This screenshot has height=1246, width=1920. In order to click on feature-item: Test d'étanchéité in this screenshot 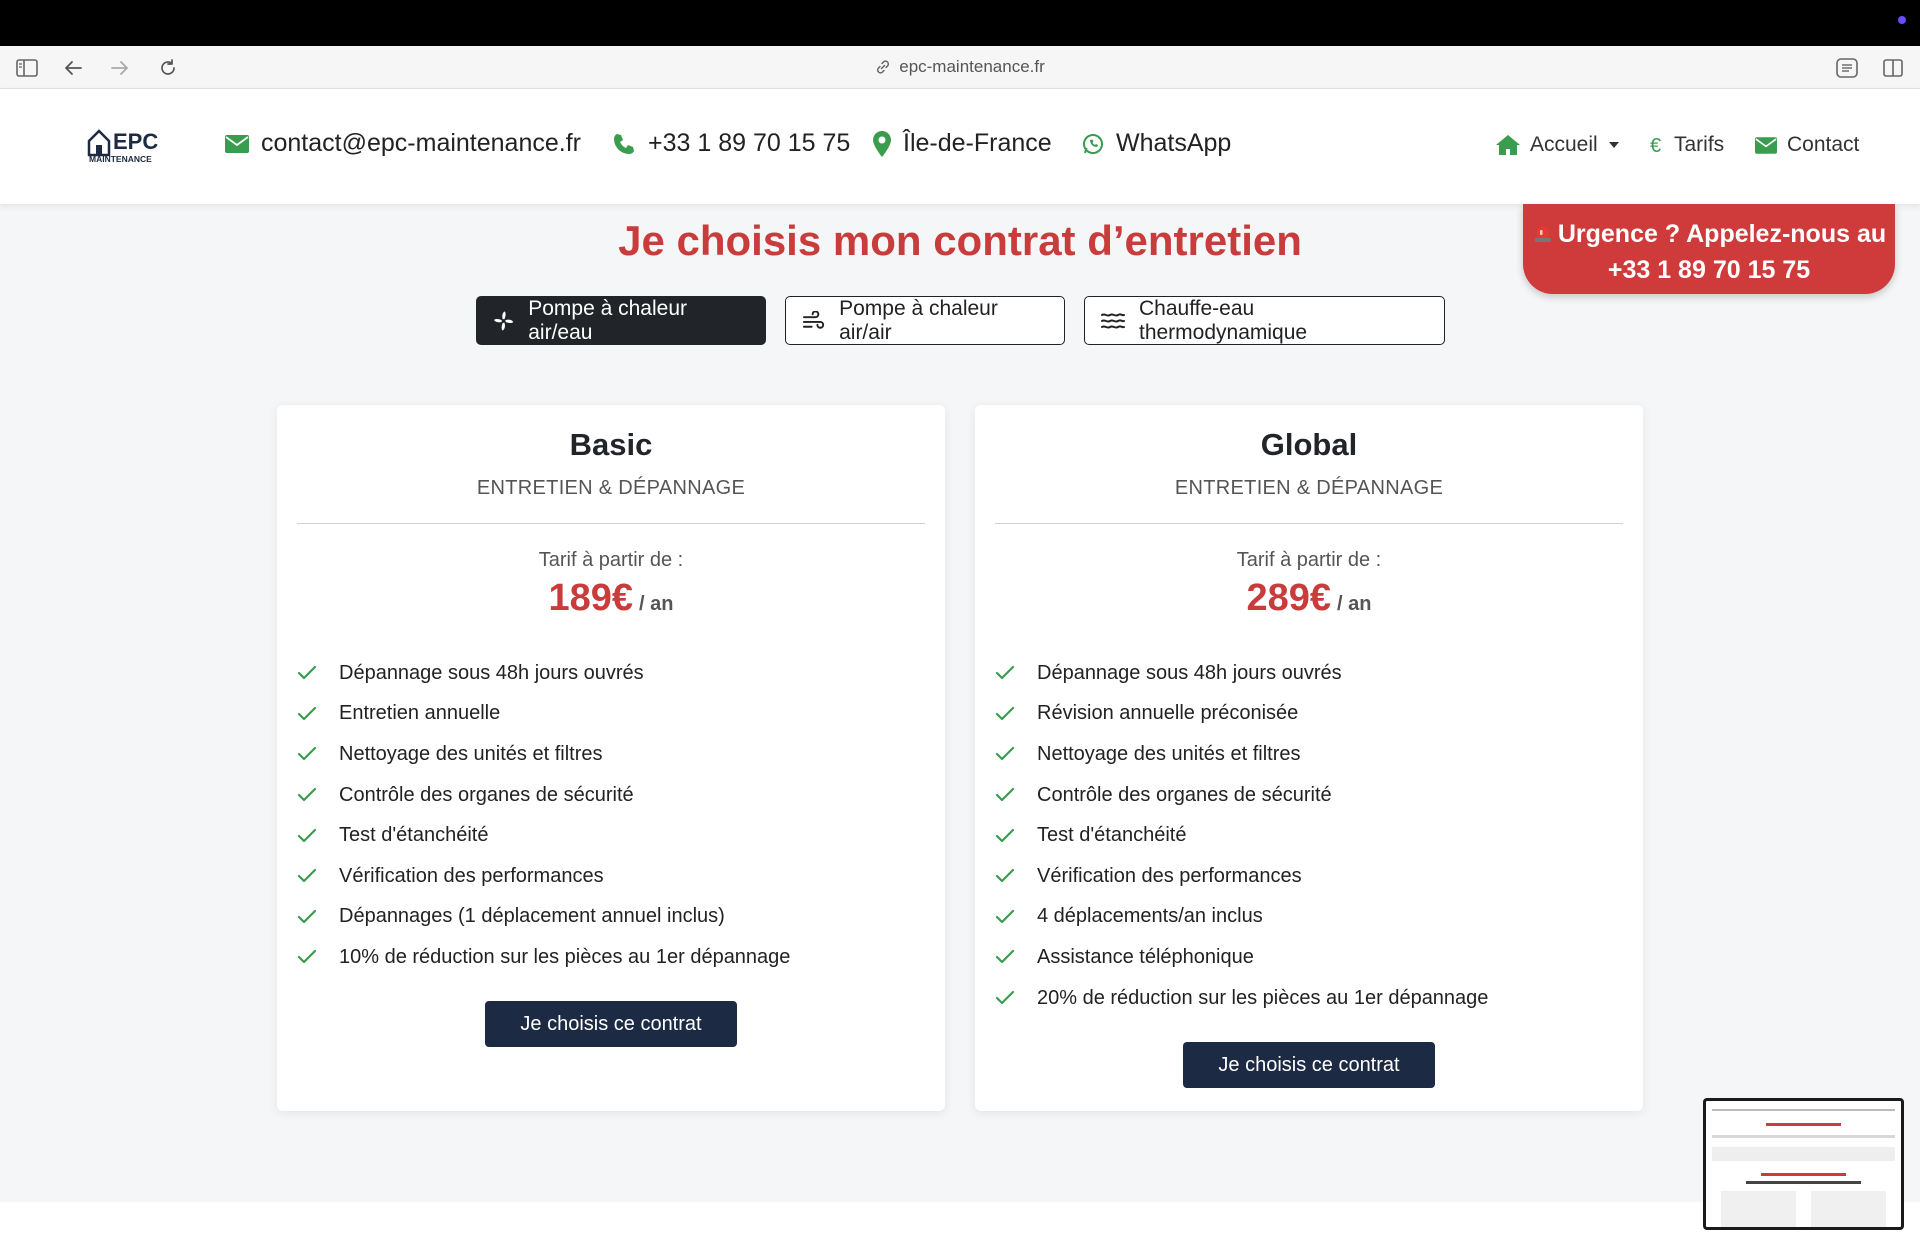, I will do `click(1241, 835)`.